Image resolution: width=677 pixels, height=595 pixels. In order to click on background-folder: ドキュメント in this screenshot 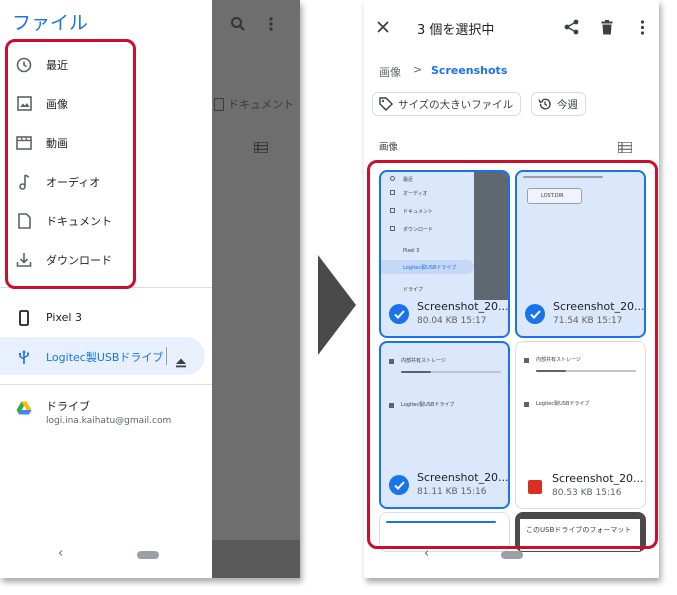, I will do `click(254, 104)`.